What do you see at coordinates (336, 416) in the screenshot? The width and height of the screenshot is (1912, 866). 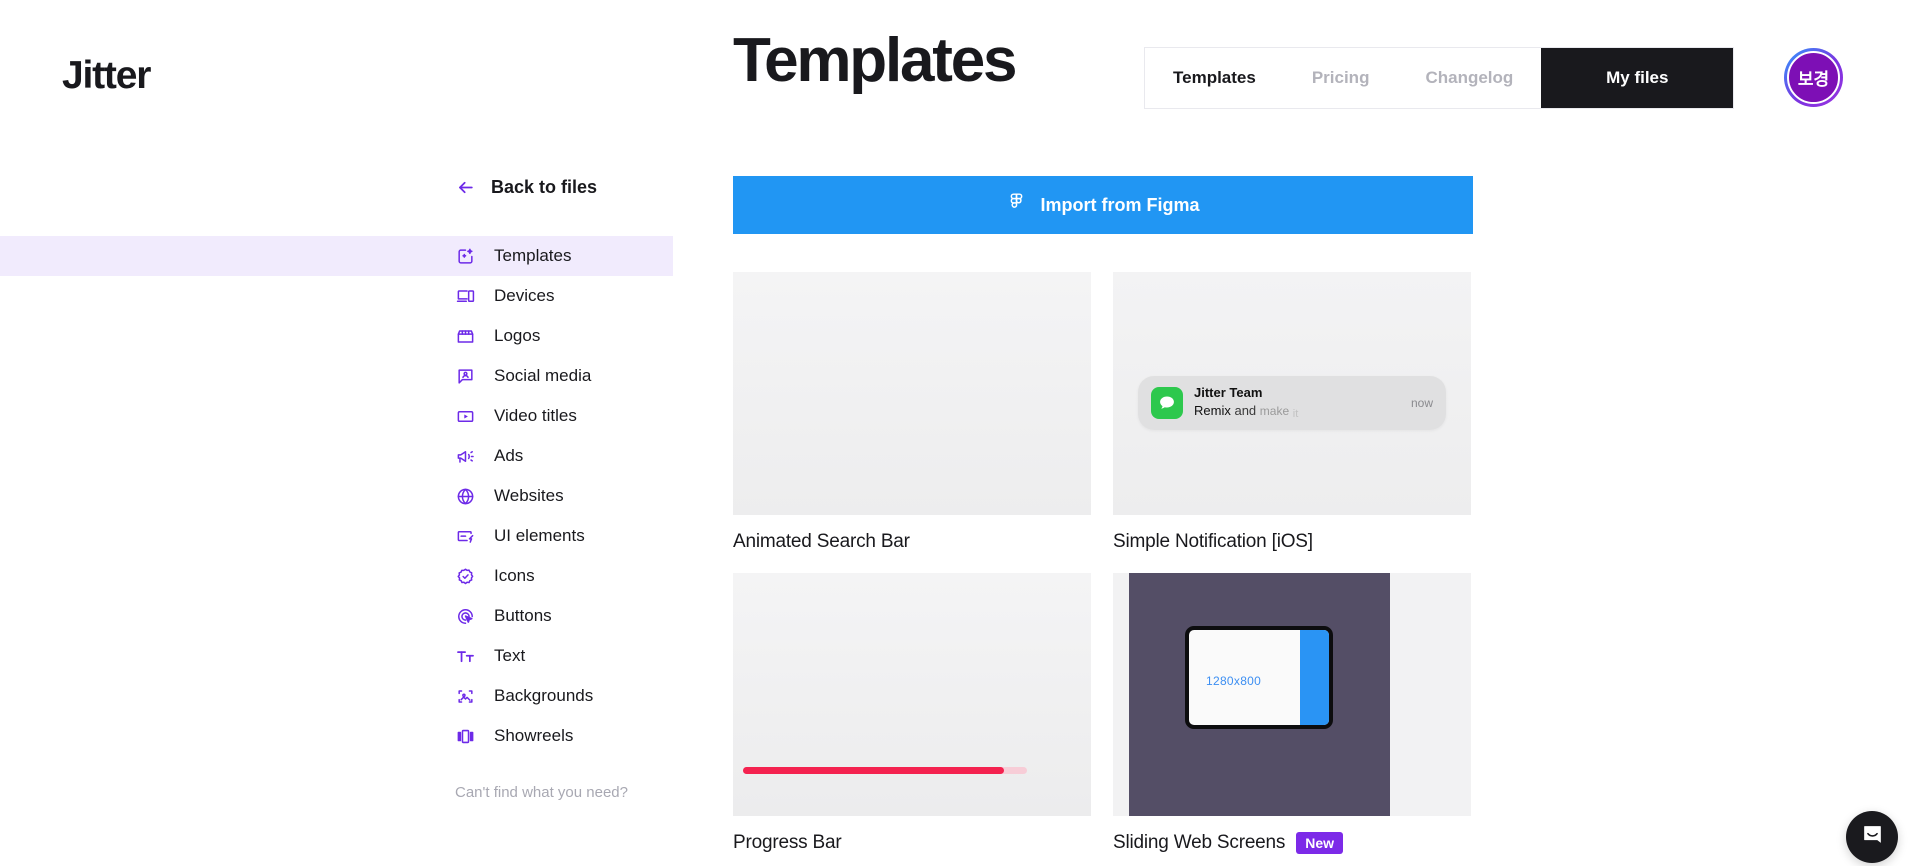 I see `sidebar-item-video-titles: Video titles` at bounding box center [336, 416].